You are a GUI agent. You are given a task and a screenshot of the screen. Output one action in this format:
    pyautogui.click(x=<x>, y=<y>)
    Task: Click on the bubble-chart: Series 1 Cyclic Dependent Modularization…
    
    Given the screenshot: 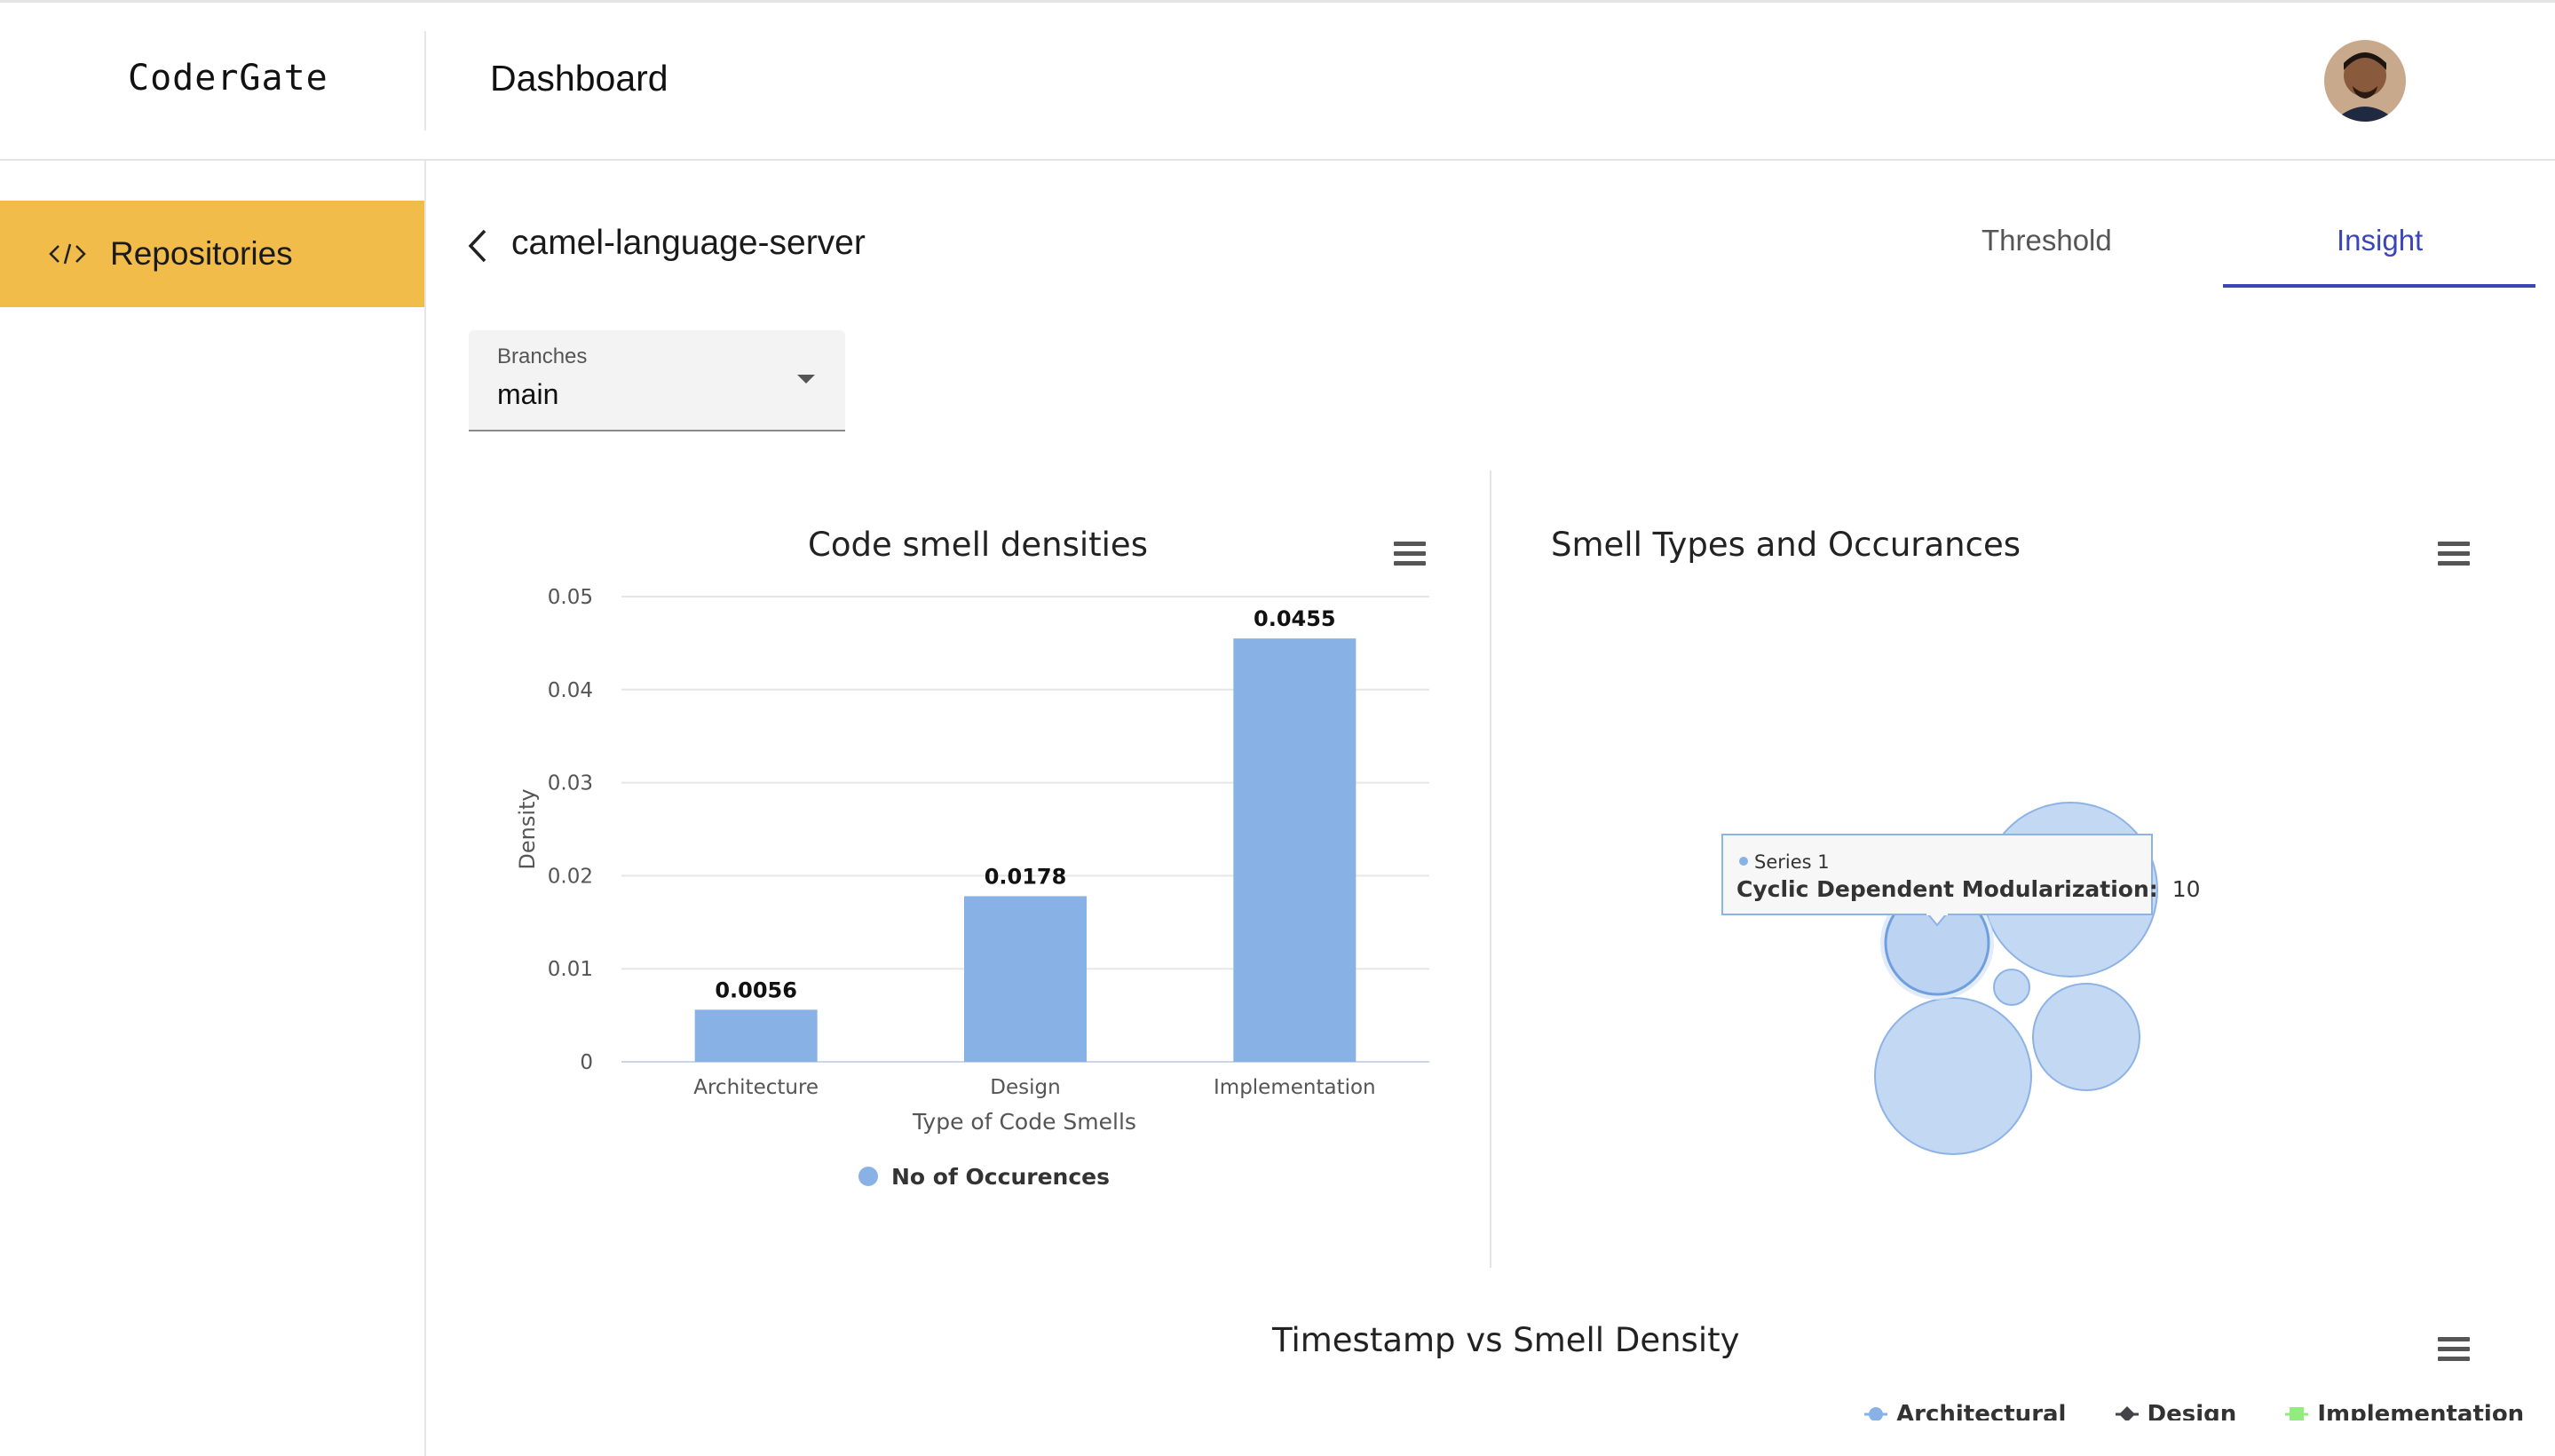 What is the action you would take?
    pyautogui.click(x=1961, y=978)
    